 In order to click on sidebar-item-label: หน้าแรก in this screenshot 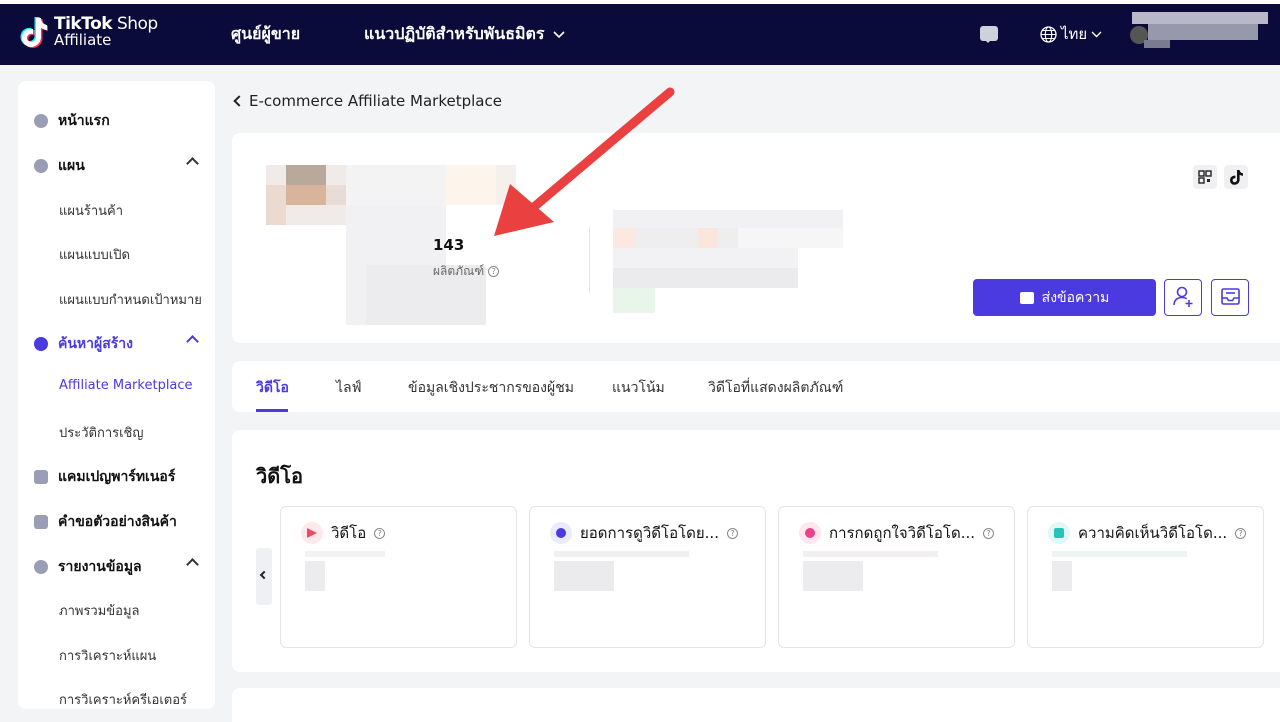, I will do `click(84, 121)`.